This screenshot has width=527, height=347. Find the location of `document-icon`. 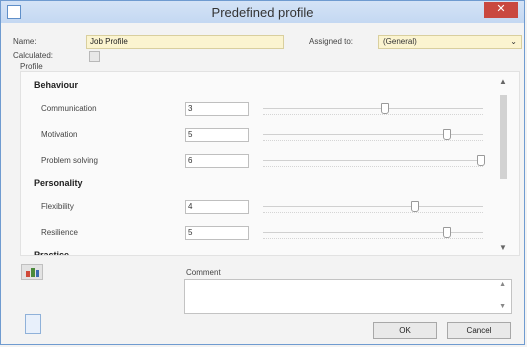

document-icon is located at coordinates (33, 324).